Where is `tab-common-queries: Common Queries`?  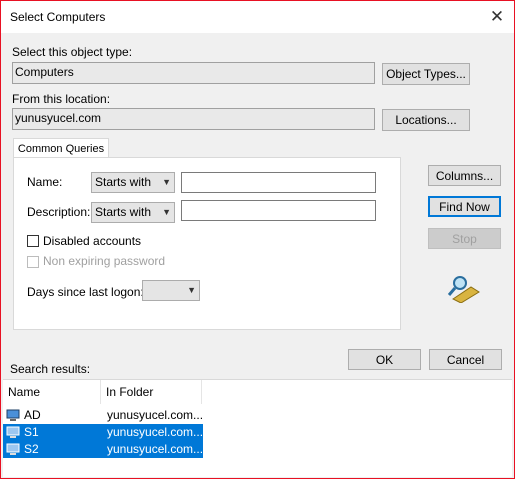 tab-common-queries: Common Queries is located at coordinates (61, 148).